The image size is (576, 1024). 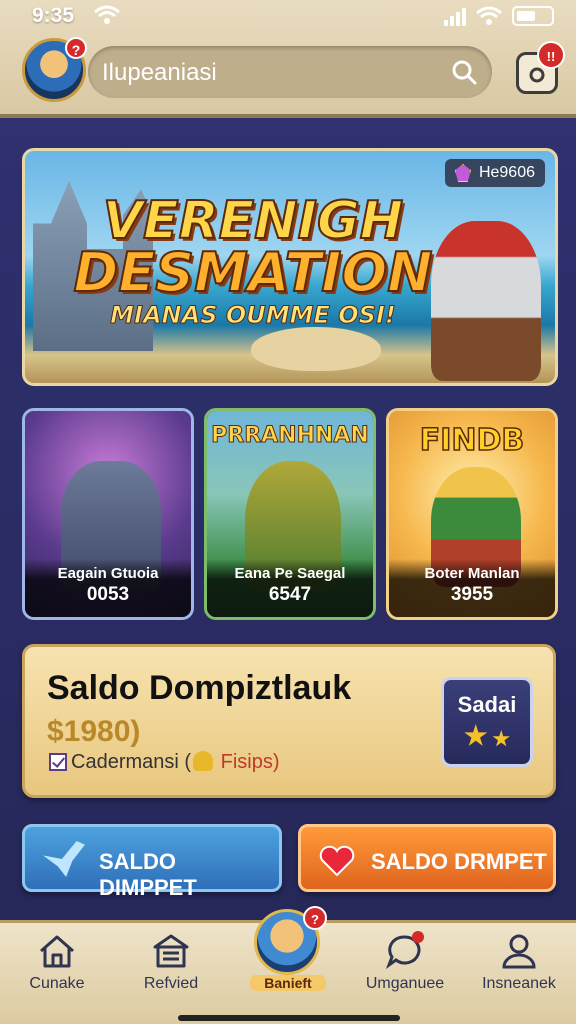 I want to click on game-card-2: PRRANHNAN Eana Pe Saegal 6547, so click(x=290, y=514).